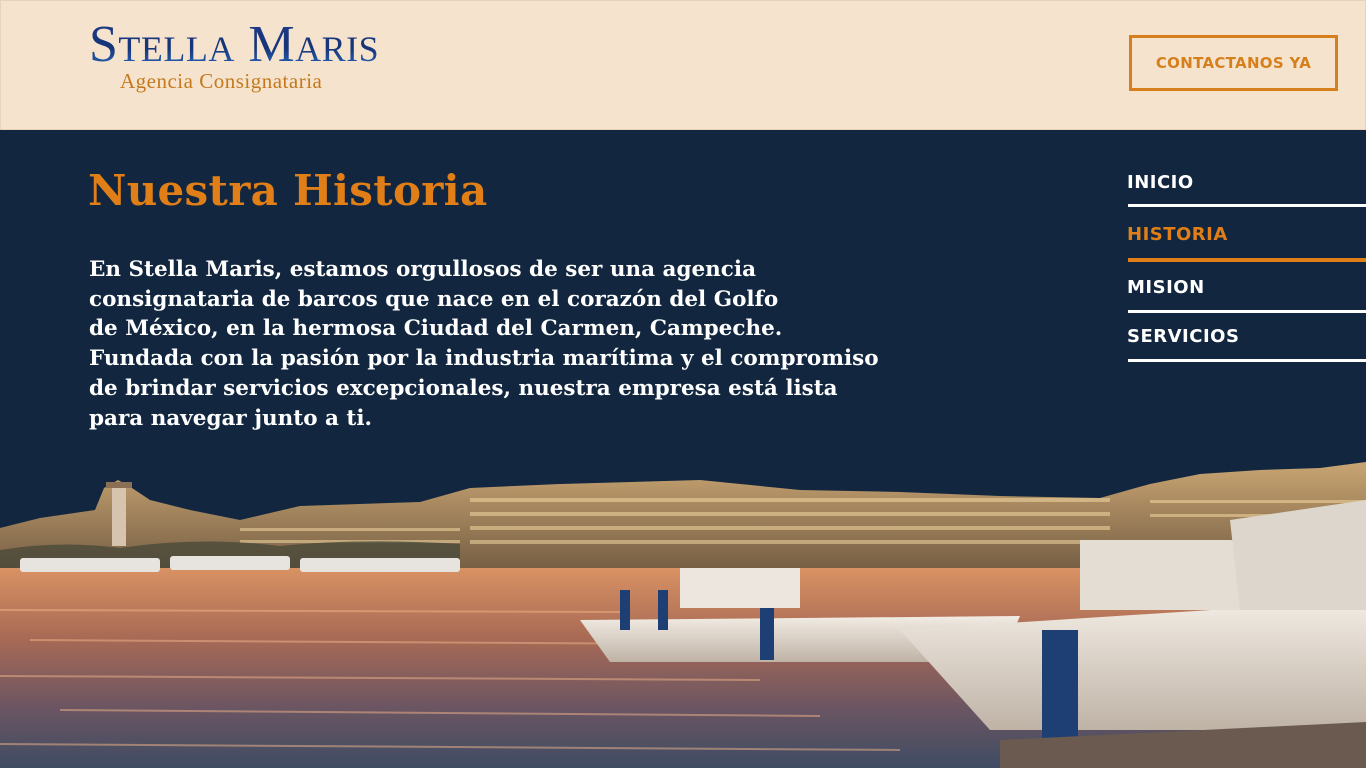 The height and width of the screenshot is (768, 1366). Describe the element at coordinates (1246, 236) in the screenshot. I see `nav-item-historia: HISTORIA` at that location.